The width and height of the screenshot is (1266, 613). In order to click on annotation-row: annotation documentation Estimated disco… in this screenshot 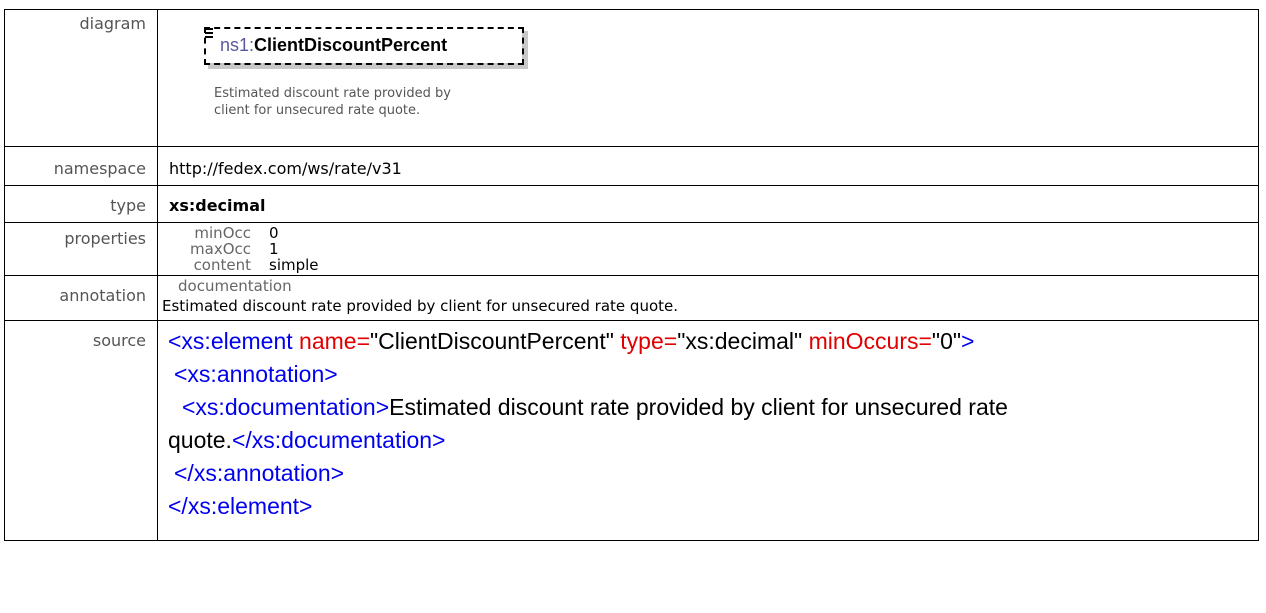, I will do `click(631, 298)`.